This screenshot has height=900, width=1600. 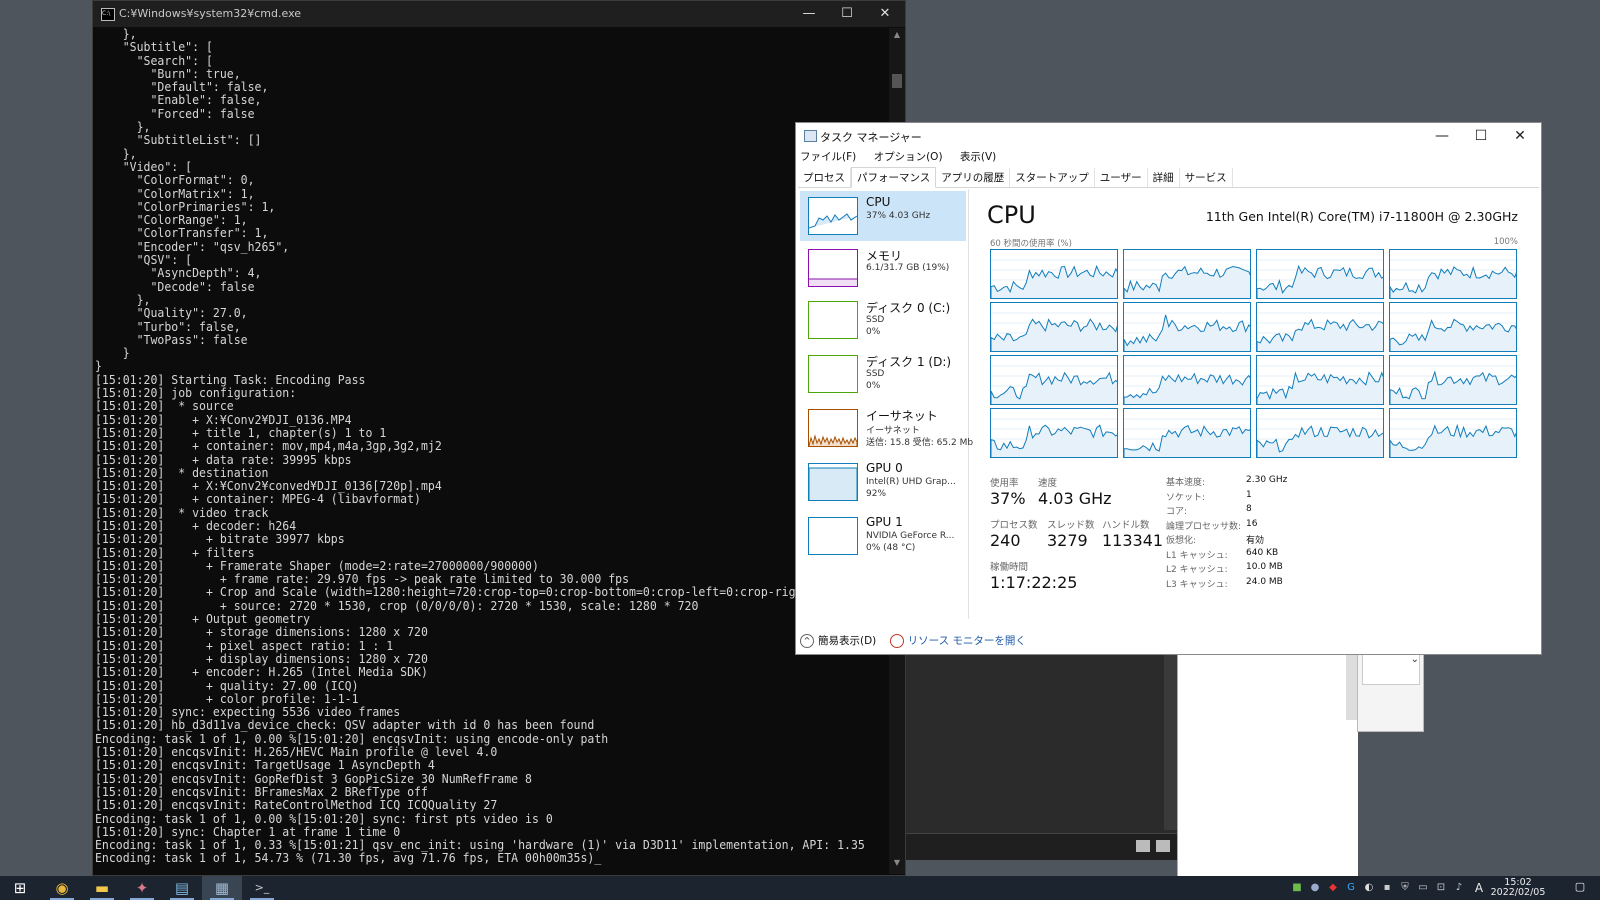 I want to click on scroll-up-icon: ▲, so click(x=897, y=37).